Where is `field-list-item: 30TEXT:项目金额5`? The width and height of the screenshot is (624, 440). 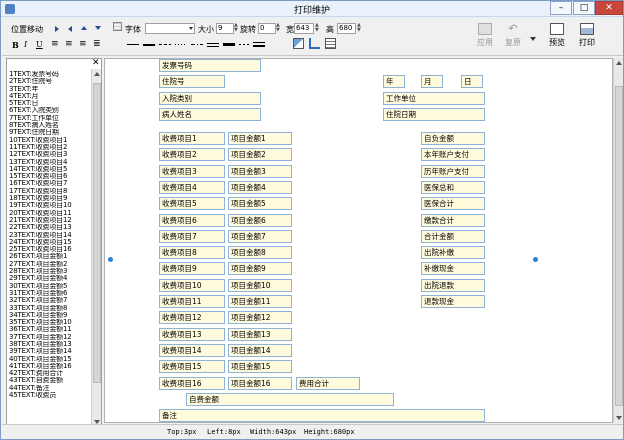
field-list-item: 30TEXT:项目金额5 is located at coordinates (51, 286).